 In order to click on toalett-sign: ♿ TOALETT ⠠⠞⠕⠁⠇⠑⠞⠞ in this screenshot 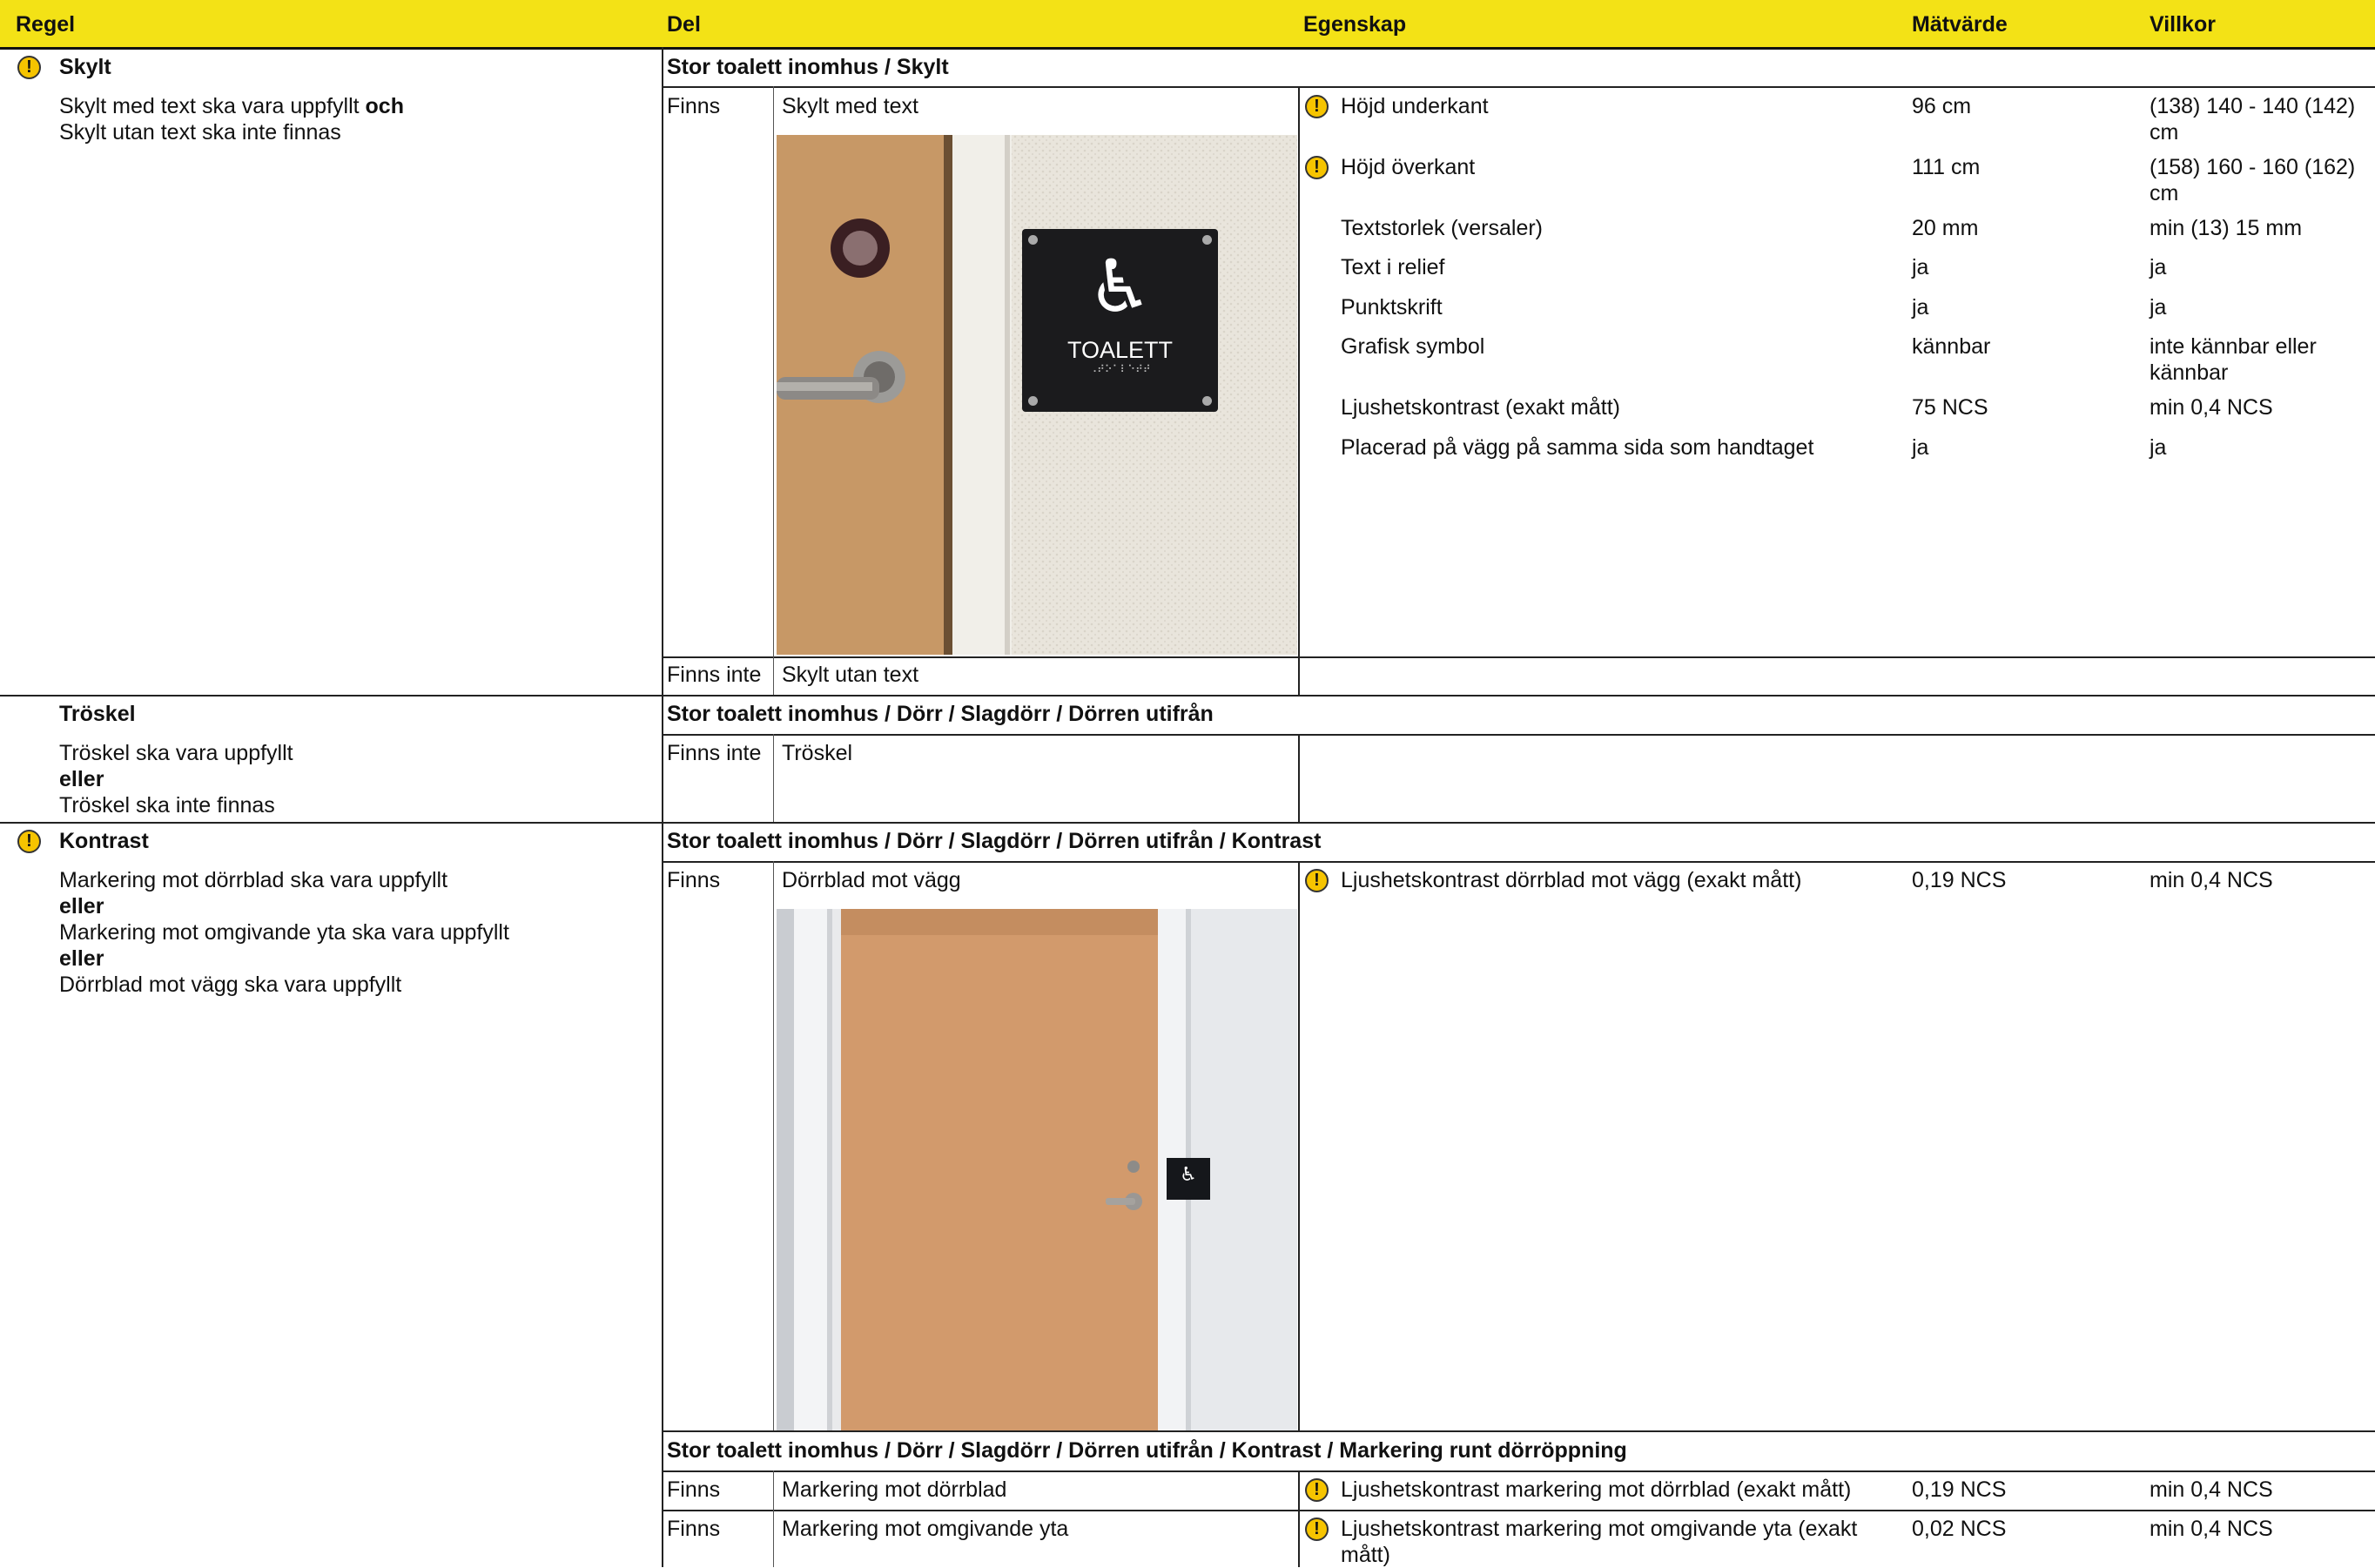, I will do `click(1120, 320)`.